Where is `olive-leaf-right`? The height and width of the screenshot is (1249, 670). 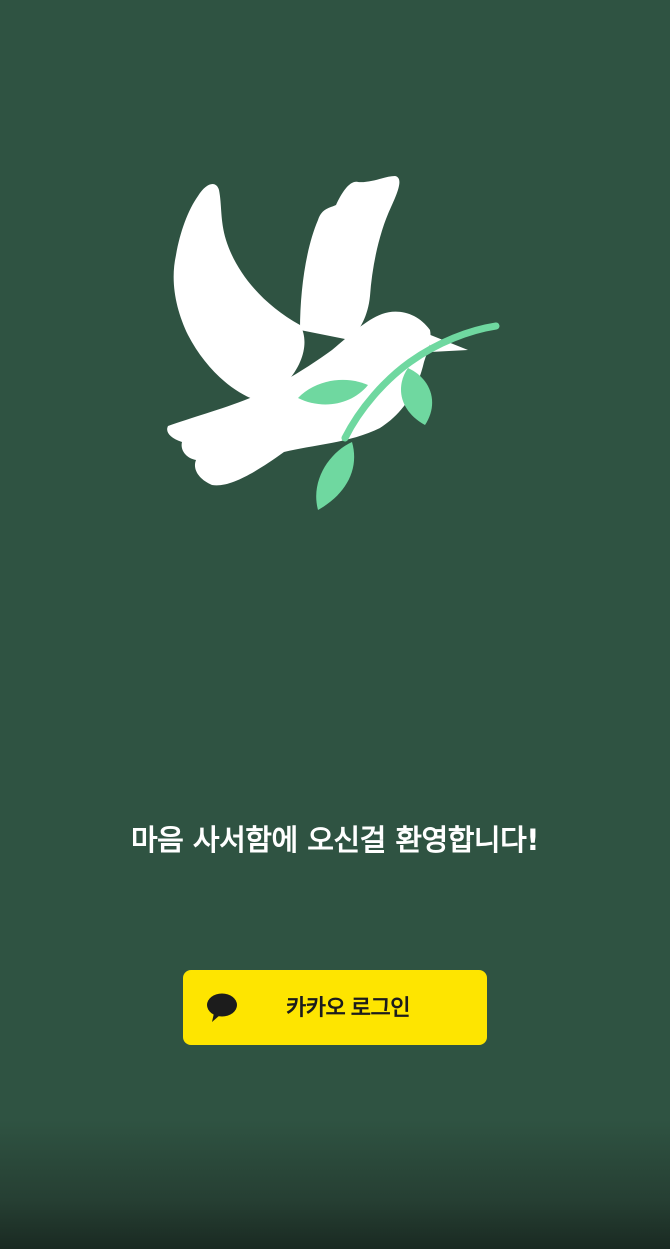 olive-leaf-right is located at coordinates (416, 396).